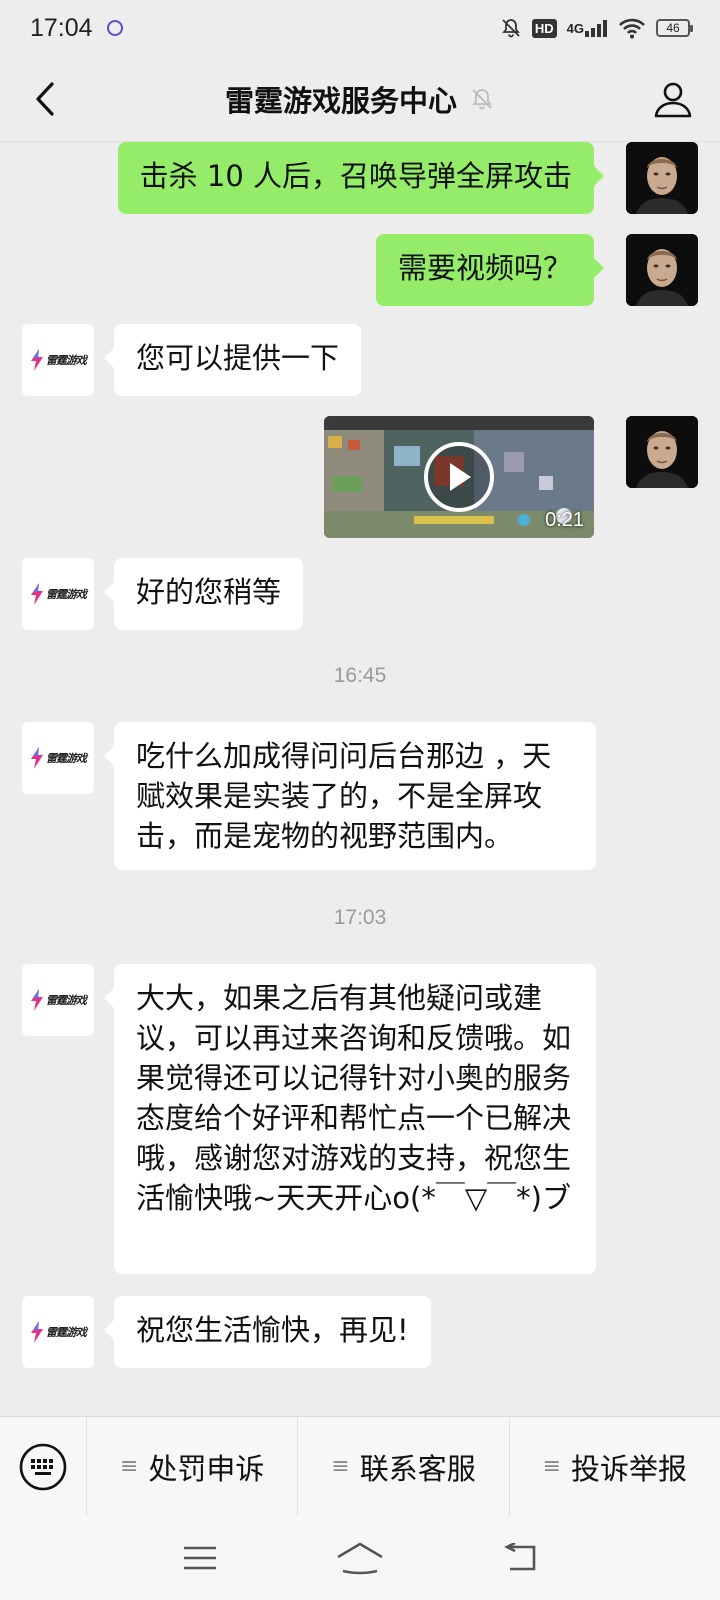 This screenshot has width=720, height=1600. What do you see at coordinates (587, 28) in the screenshot?
I see `cellular-signal-icon: 4G` at bounding box center [587, 28].